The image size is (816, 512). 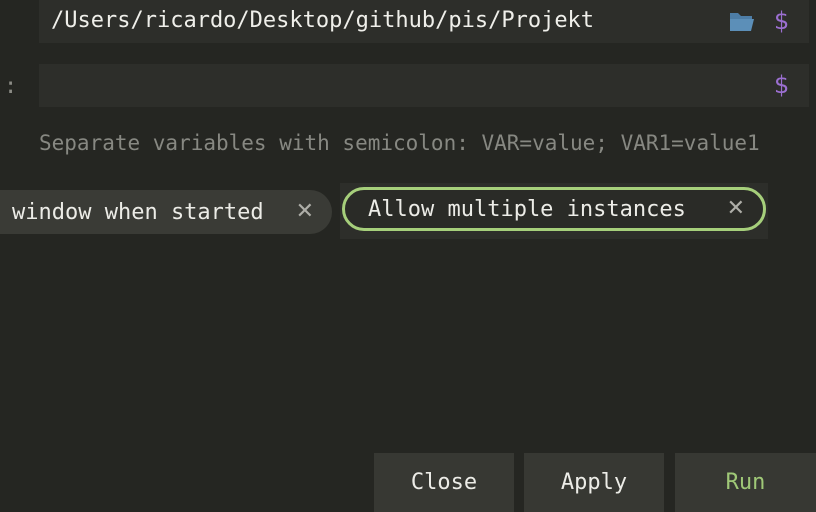 What do you see at coordinates (424, 85) in the screenshot?
I see `environment-variables-field: $` at bounding box center [424, 85].